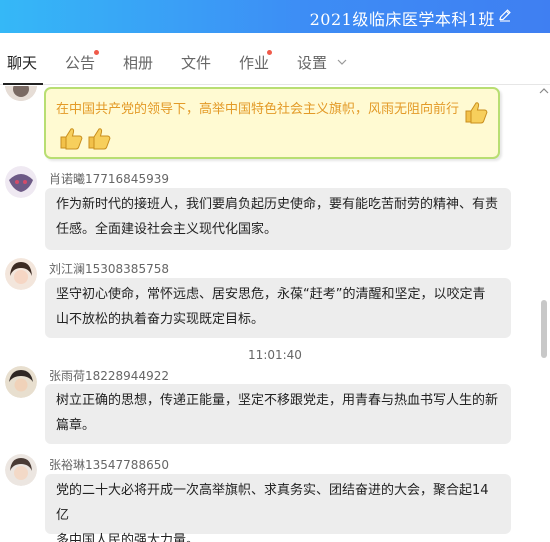 This screenshot has height=542, width=550. Describe the element at coordinates (544, 329) in the screenshot. I see `scrollbar-thumb` at that location.